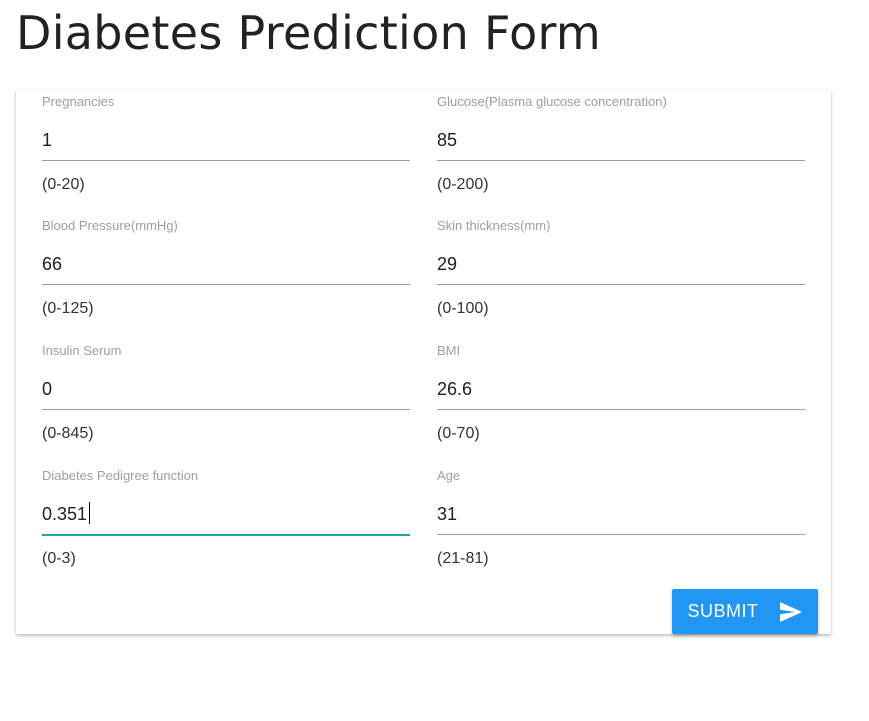  What do you see at coordinates (68, 308) in the screenshot?
I see `blood-pressure-range-hint: (0-125)` at bounding box center [68, 308].